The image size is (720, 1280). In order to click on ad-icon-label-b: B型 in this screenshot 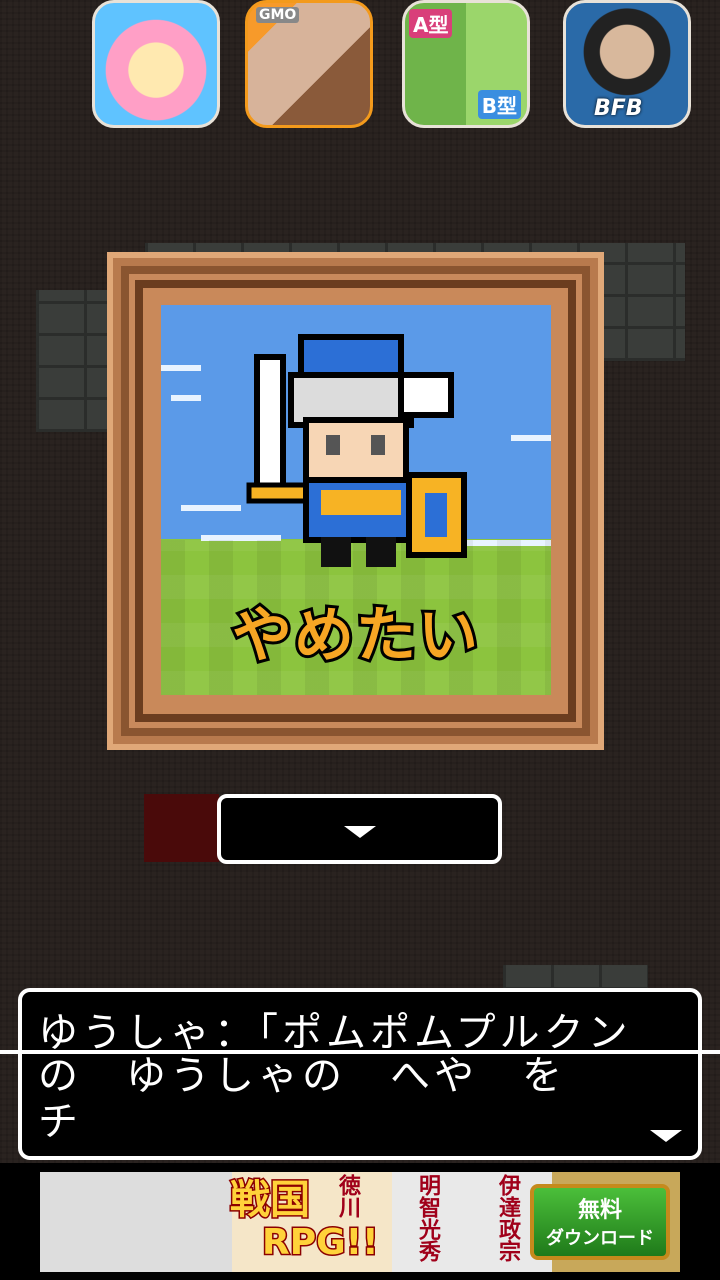, I will do `click(499, 104)`.